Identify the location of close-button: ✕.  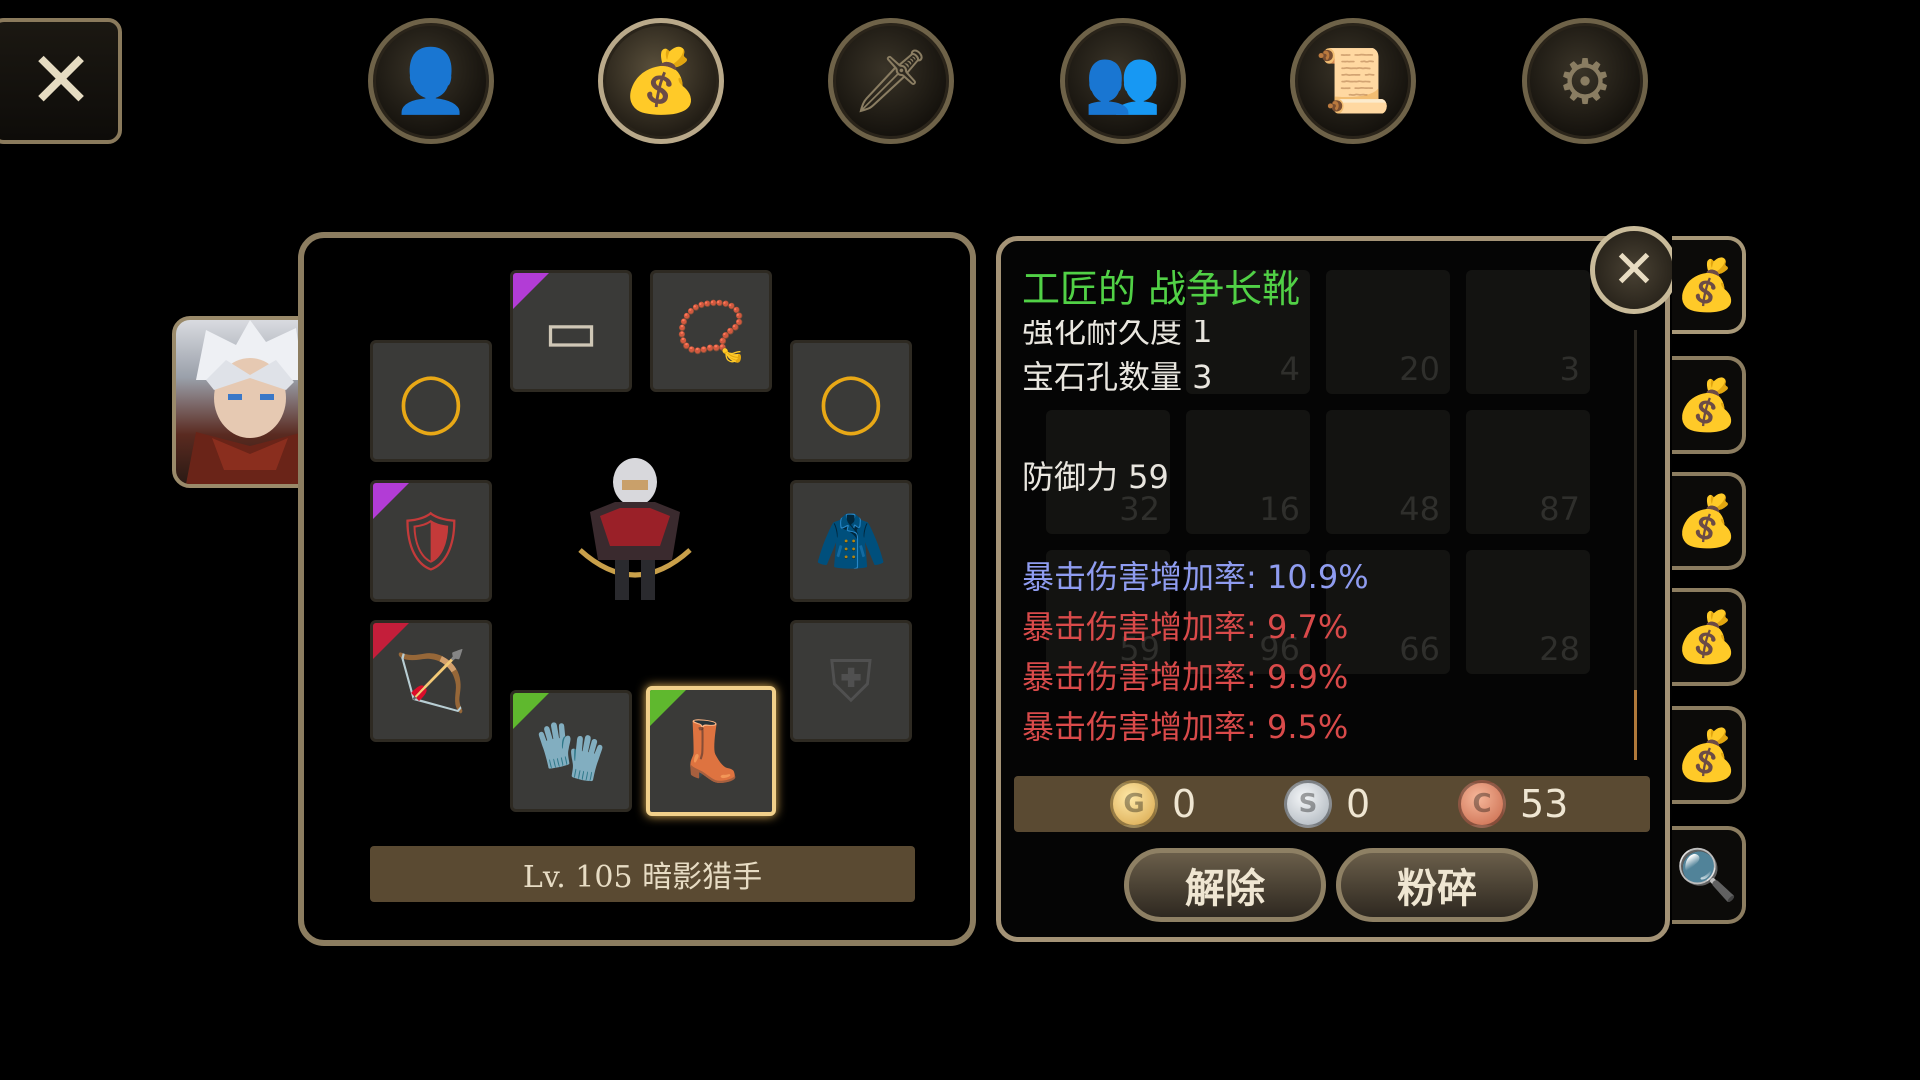
(61, 81).